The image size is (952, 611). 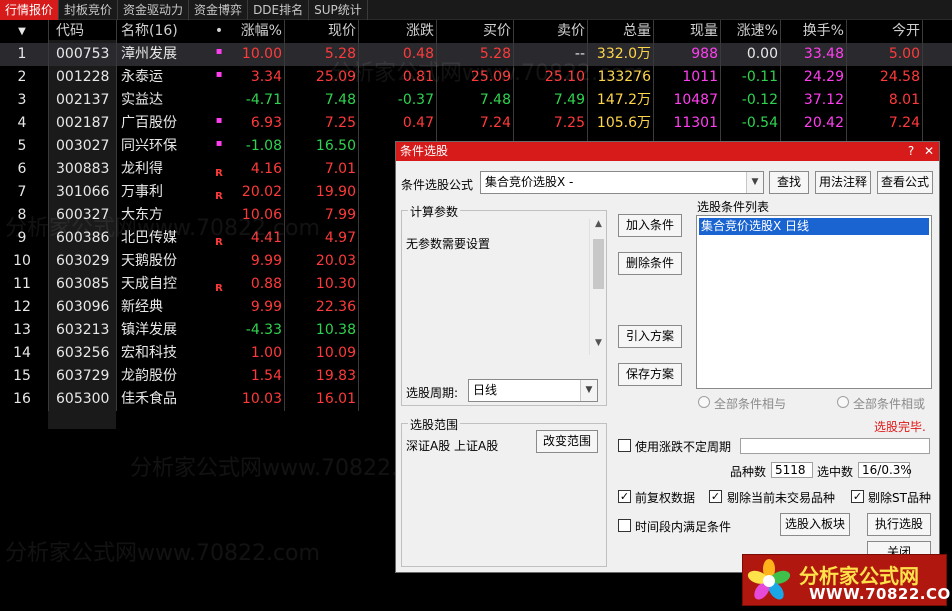 What do you see at coordinates (83, 146) in the screenshot?
I see `stock-code: 003027` at bounding box center [83, 146].